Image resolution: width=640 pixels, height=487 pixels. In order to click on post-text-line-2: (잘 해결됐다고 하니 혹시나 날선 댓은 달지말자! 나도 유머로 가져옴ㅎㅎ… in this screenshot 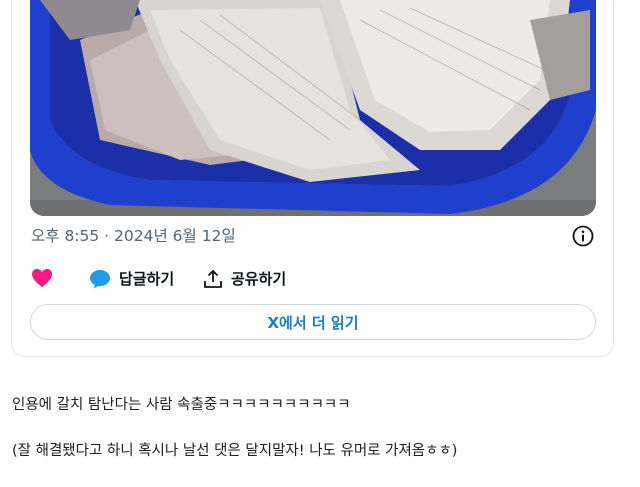, I will do `click(235, 451)`.